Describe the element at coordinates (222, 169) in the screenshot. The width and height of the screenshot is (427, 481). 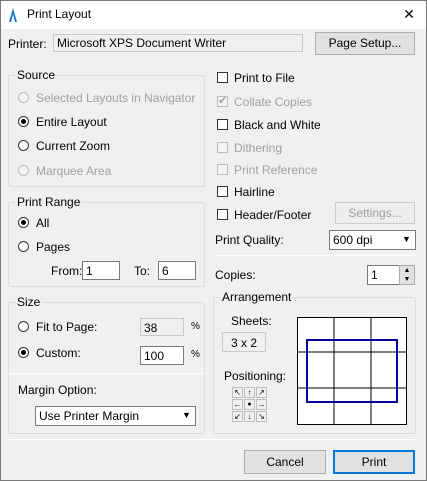
I see `print-reference-checkbox` at that location.